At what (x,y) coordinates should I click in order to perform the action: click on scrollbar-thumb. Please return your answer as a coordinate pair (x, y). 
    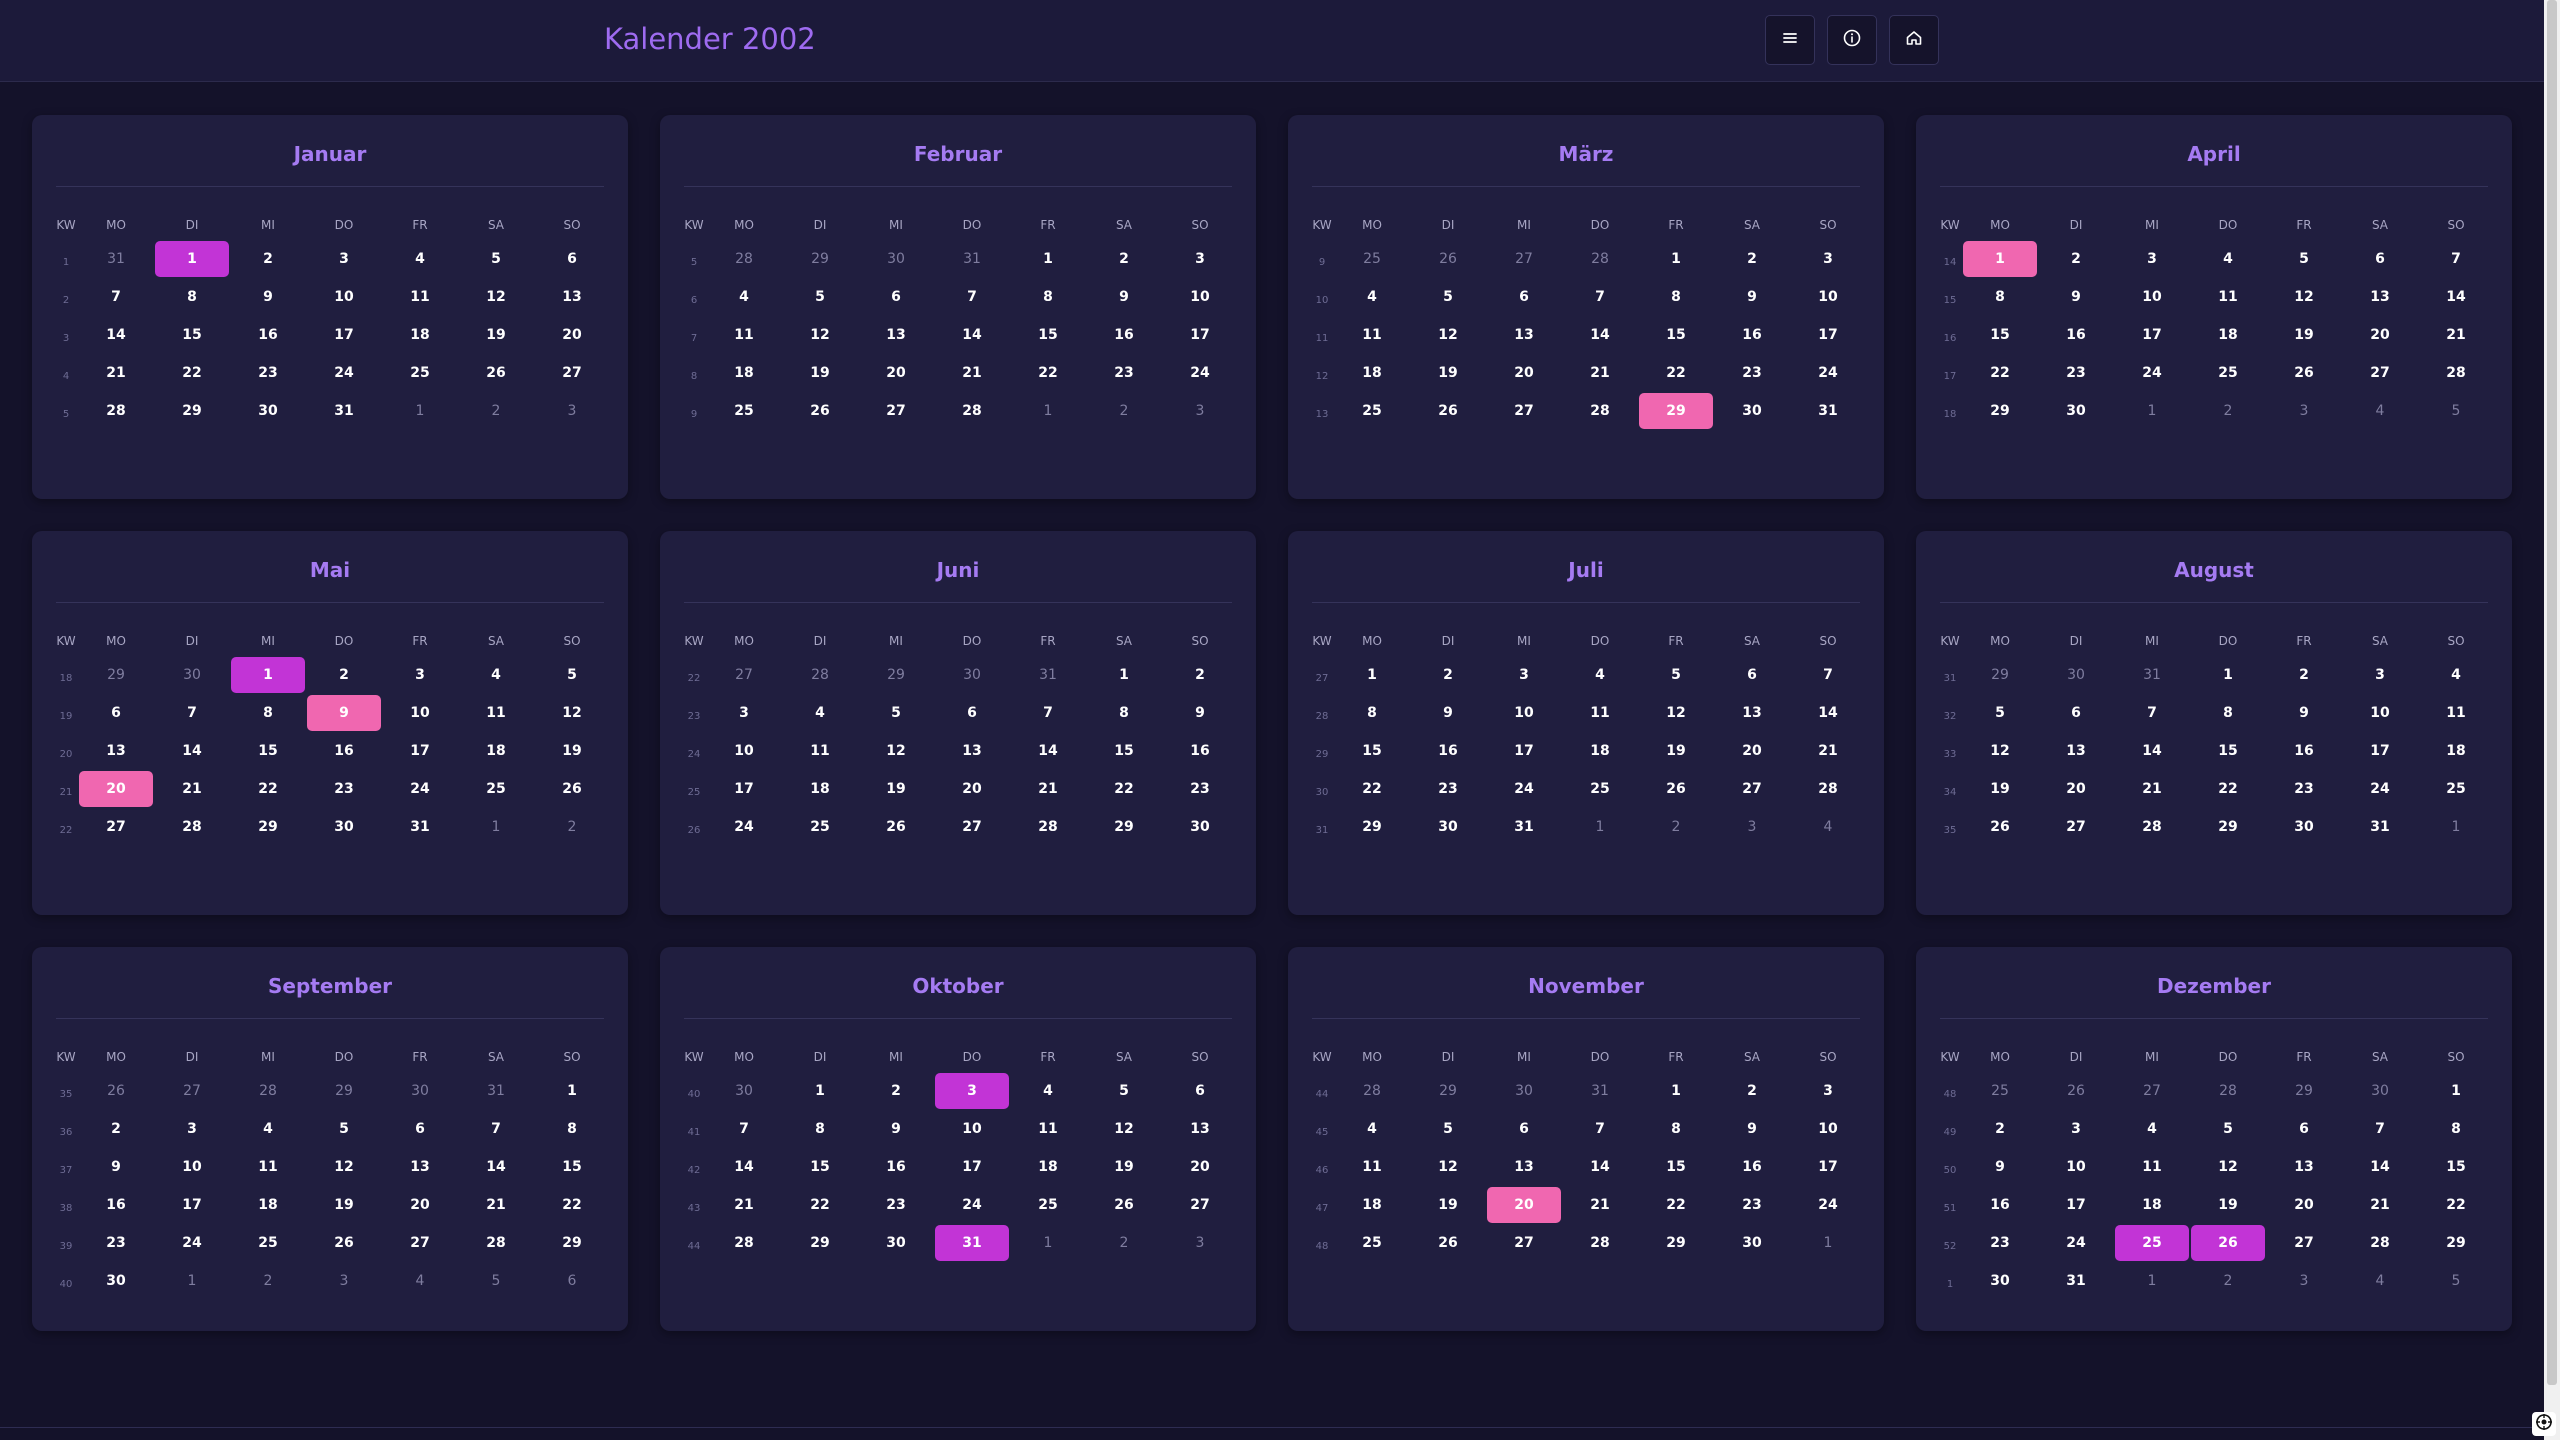
    Looking at the image, I should click on (2552, 692).